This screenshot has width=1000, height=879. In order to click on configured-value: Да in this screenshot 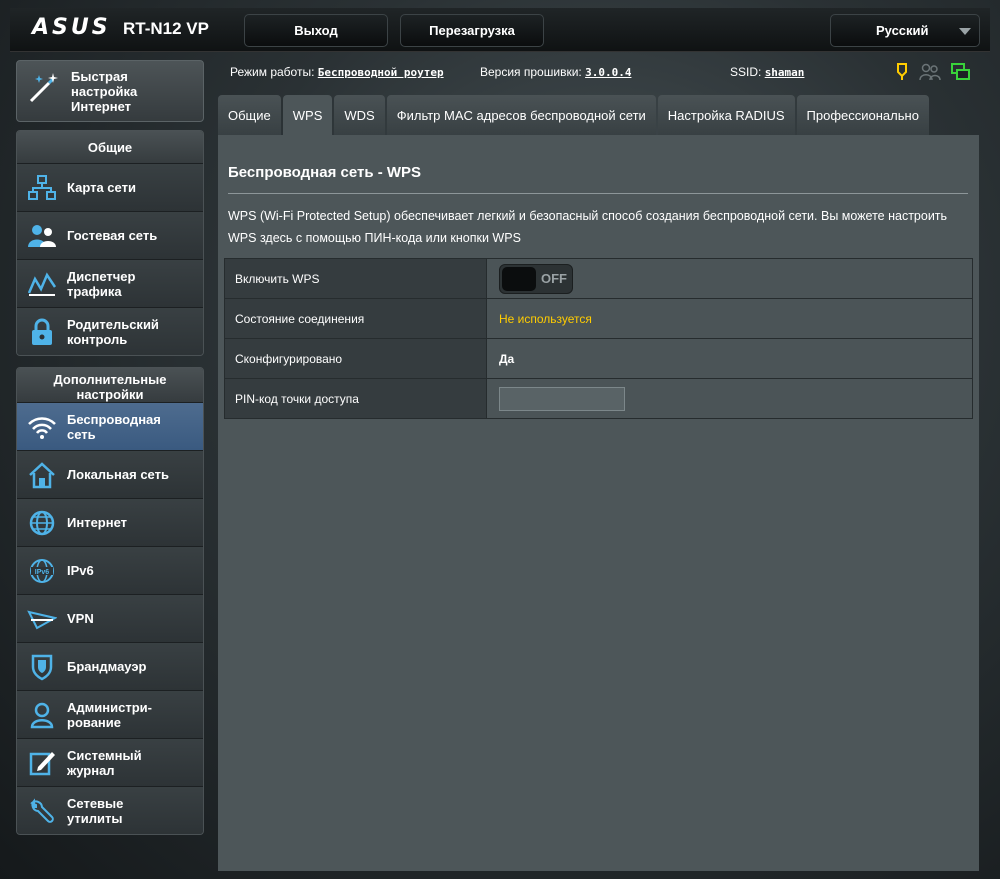, I will do `click(729, 358)`.